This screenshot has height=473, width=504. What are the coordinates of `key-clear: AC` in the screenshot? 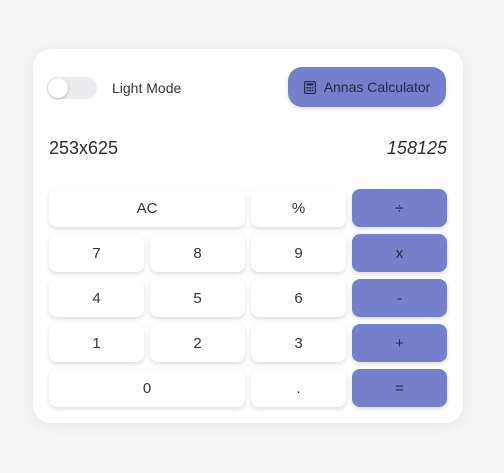 It's located at (147, 208).